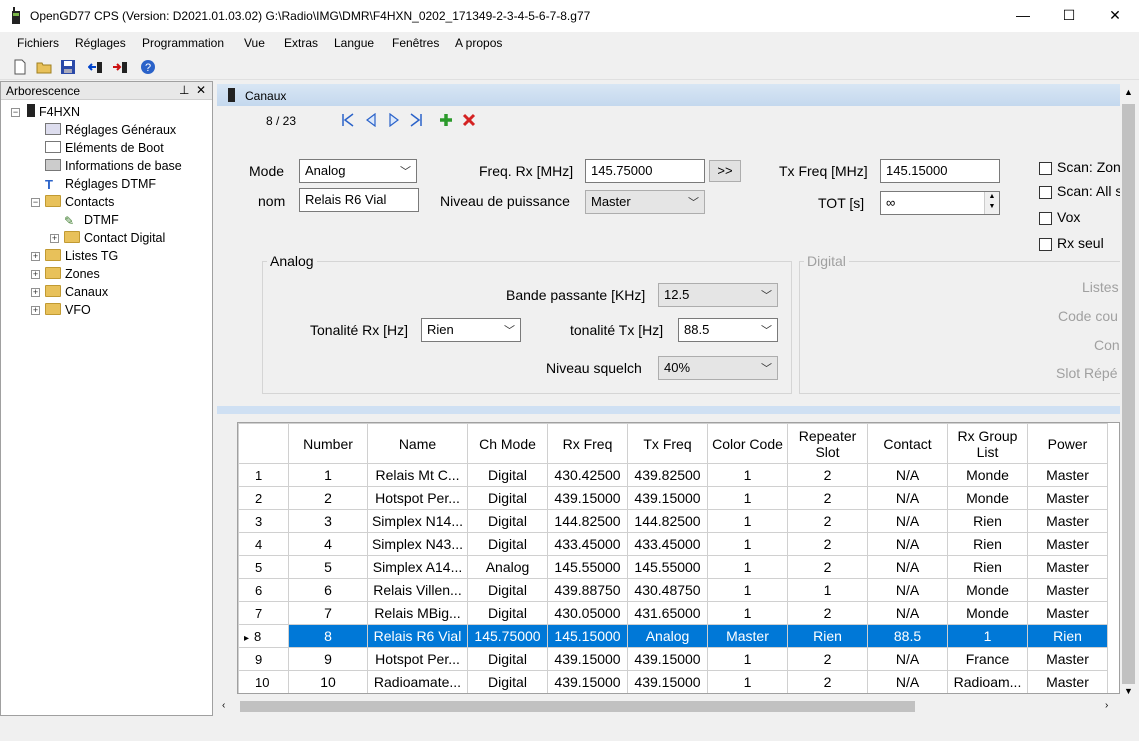 This screenshot has height=741, width=1139. What do you see at coordinates (587, 443) in the screenshot?
I see `col-rx-freq: Rx Freq` at bounding box center [587, 443].